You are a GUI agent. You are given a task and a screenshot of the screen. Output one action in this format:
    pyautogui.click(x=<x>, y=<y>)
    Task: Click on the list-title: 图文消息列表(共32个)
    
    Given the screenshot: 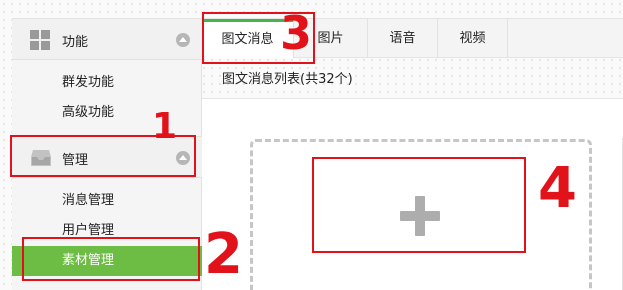 What is the action you would take?
    pyautogui.click(x=287, y=79)
    